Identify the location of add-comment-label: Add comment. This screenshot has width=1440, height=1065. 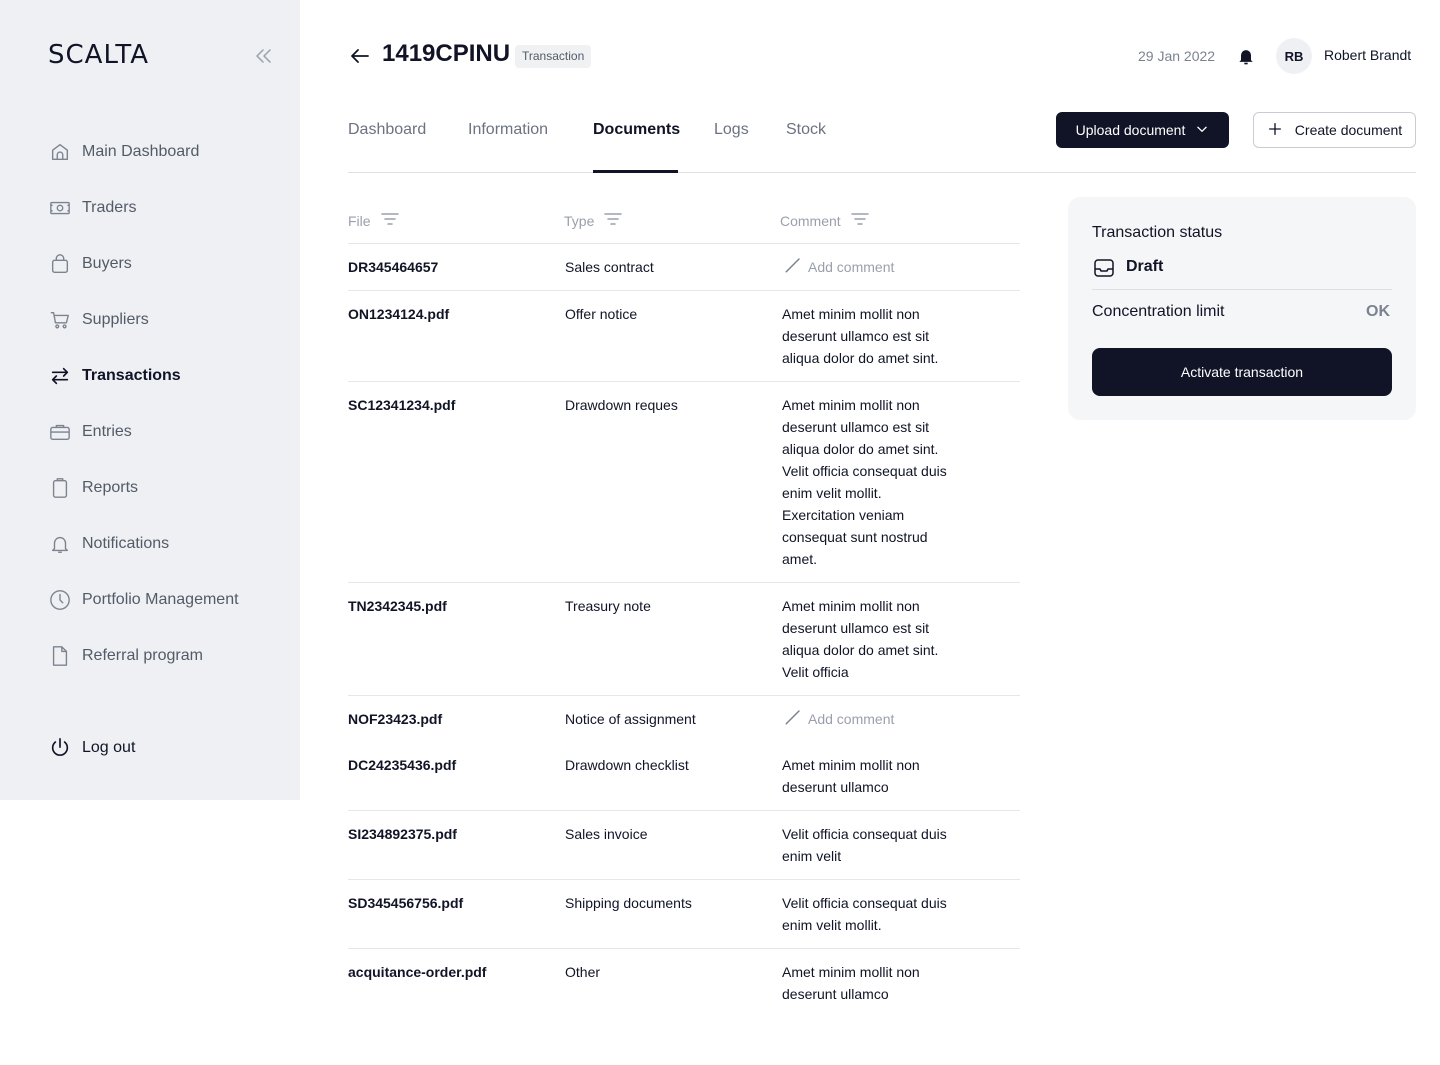
(851, 266).